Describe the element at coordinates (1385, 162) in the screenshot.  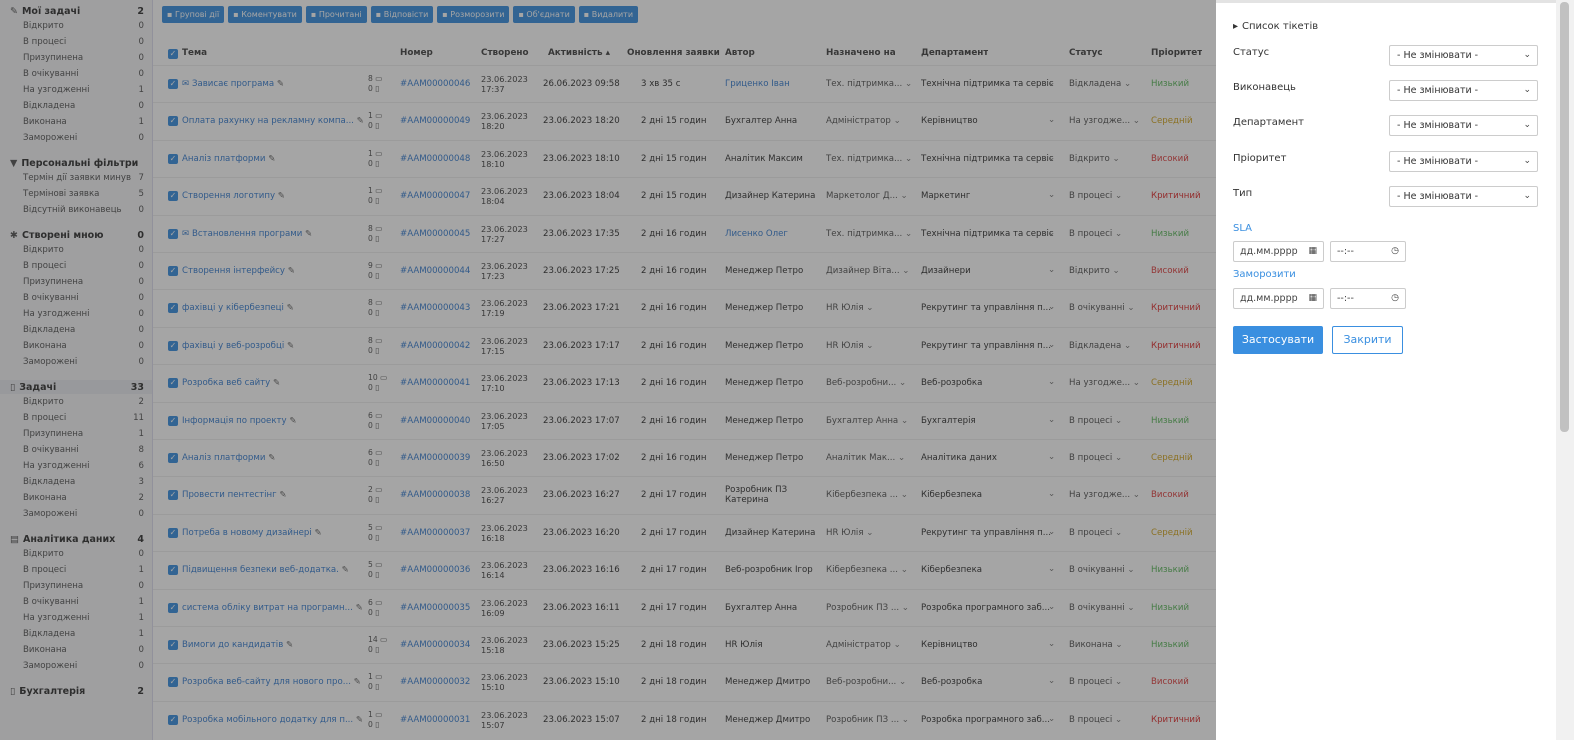
I see `field-row: Пріоритет - Не змінювати - ⌄` at that location.